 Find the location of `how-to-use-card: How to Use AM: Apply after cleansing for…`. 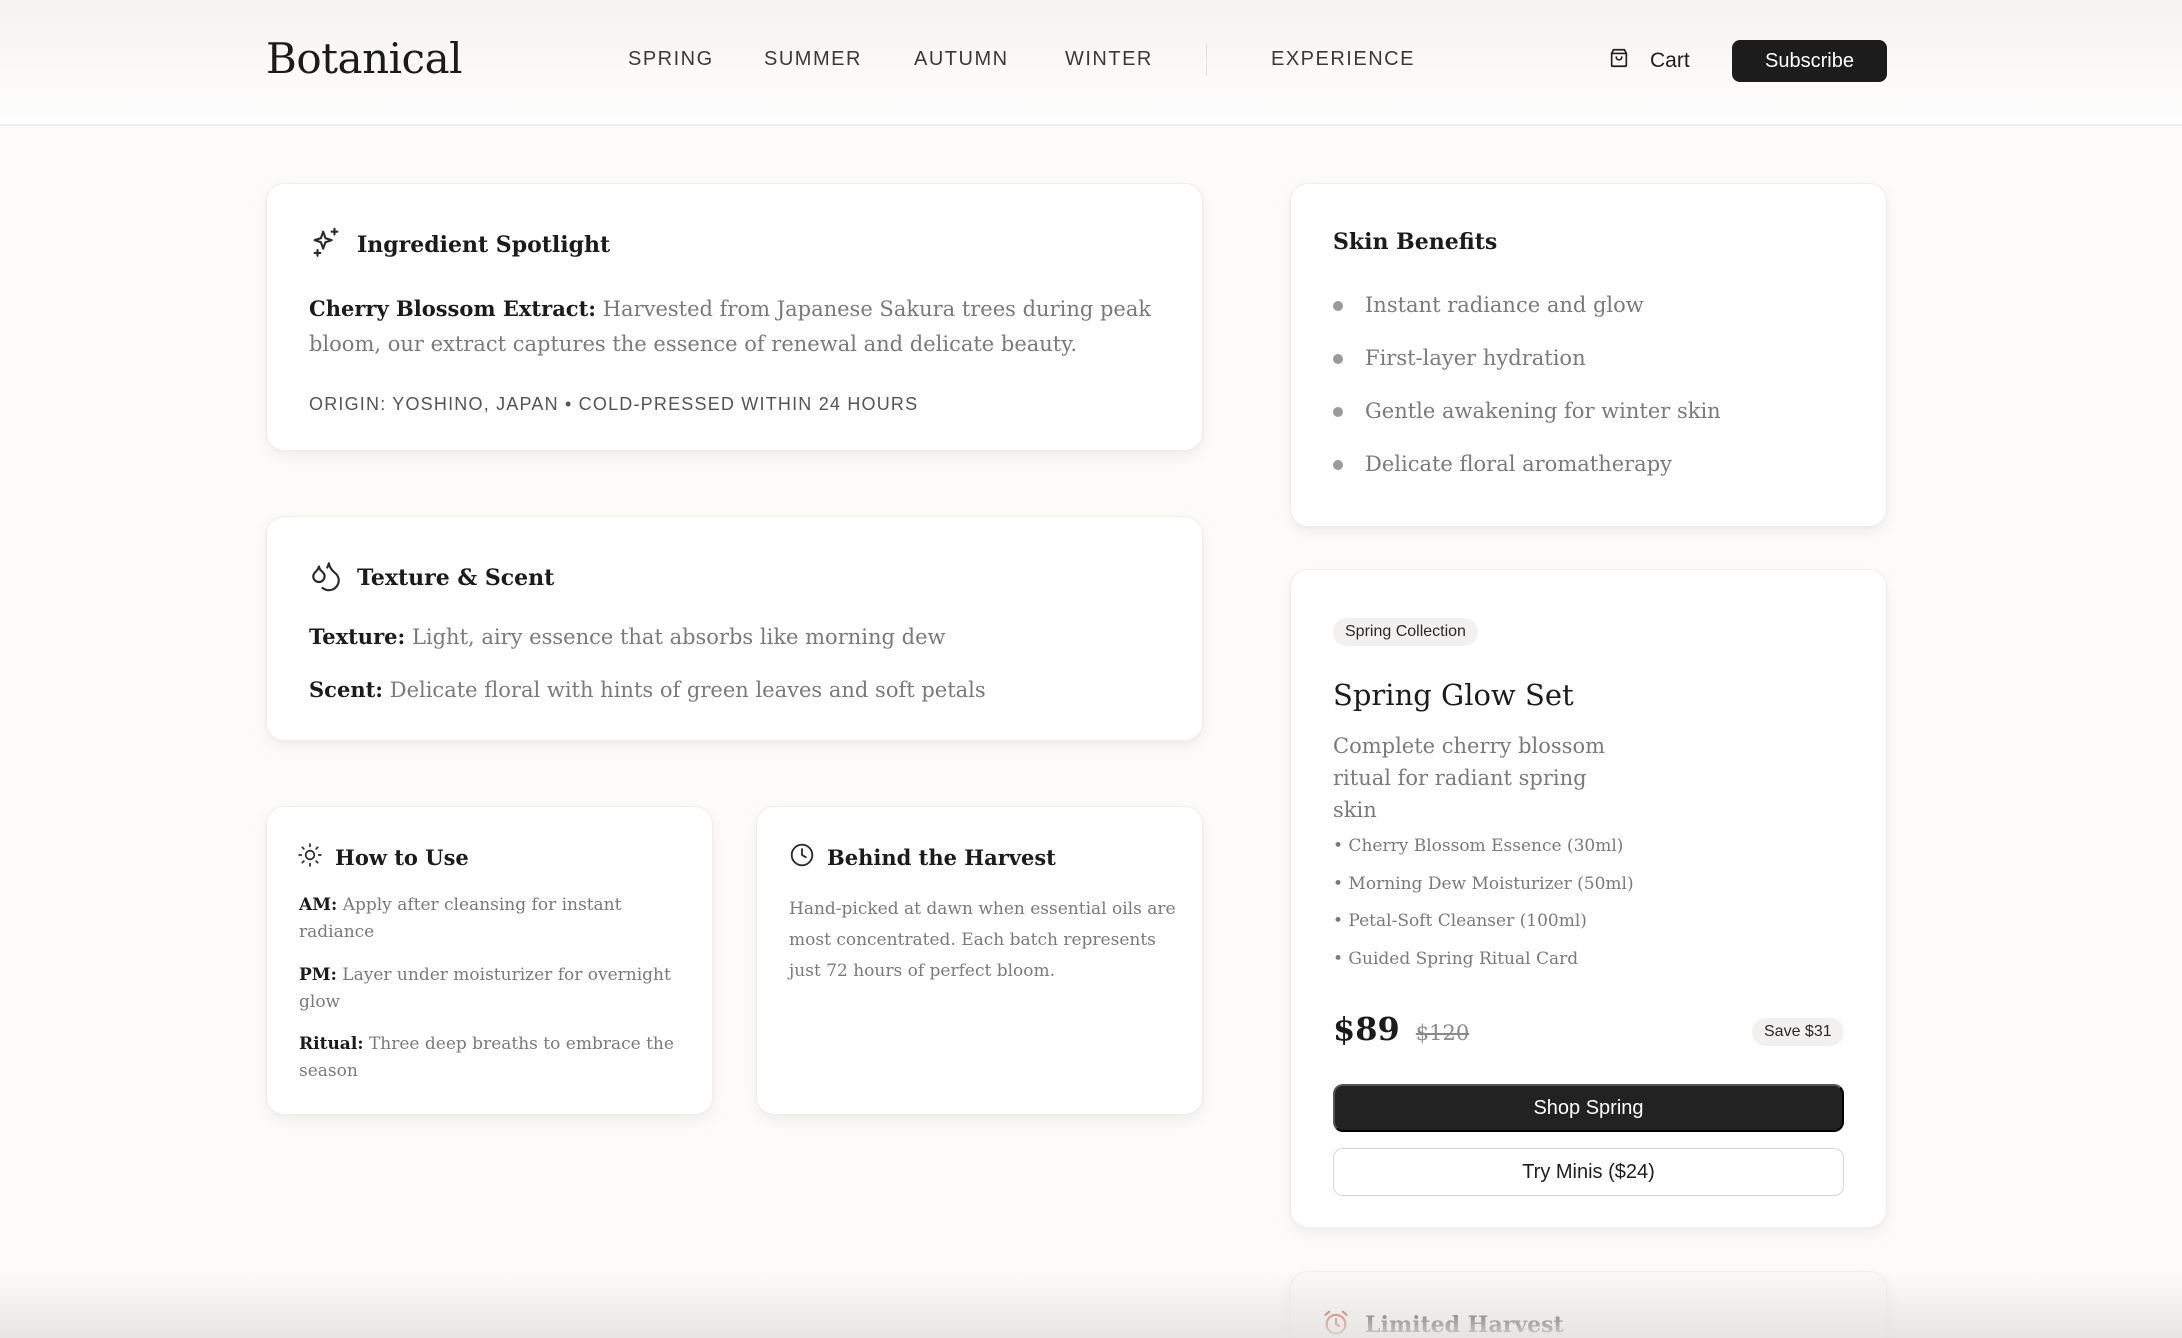

how-to-use-card: How to Use AM: Apply after cleansing for… is located at coordinates (489, 960).